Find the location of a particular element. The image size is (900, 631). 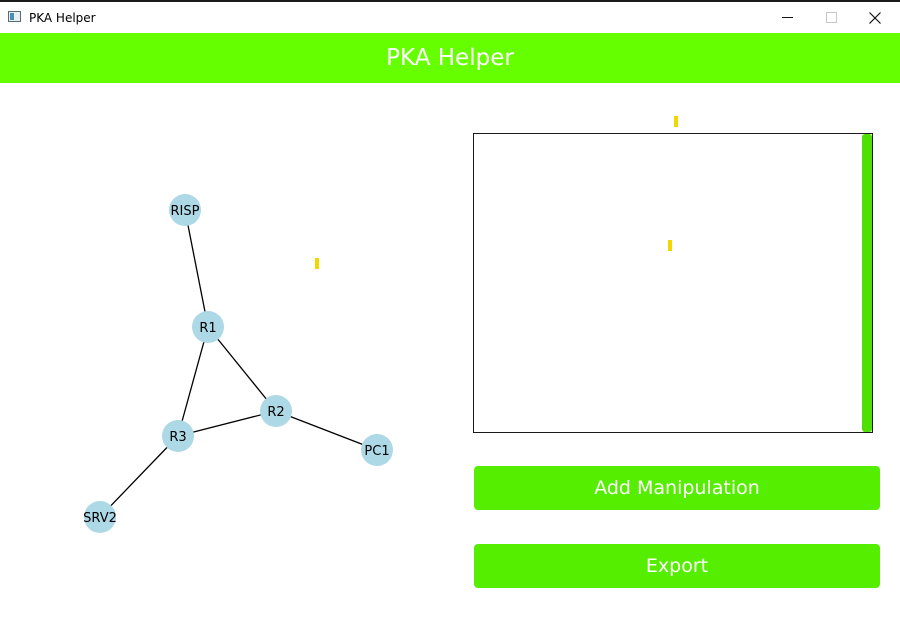

node-srv2: SRV2 is located at coordinates (100, 517).